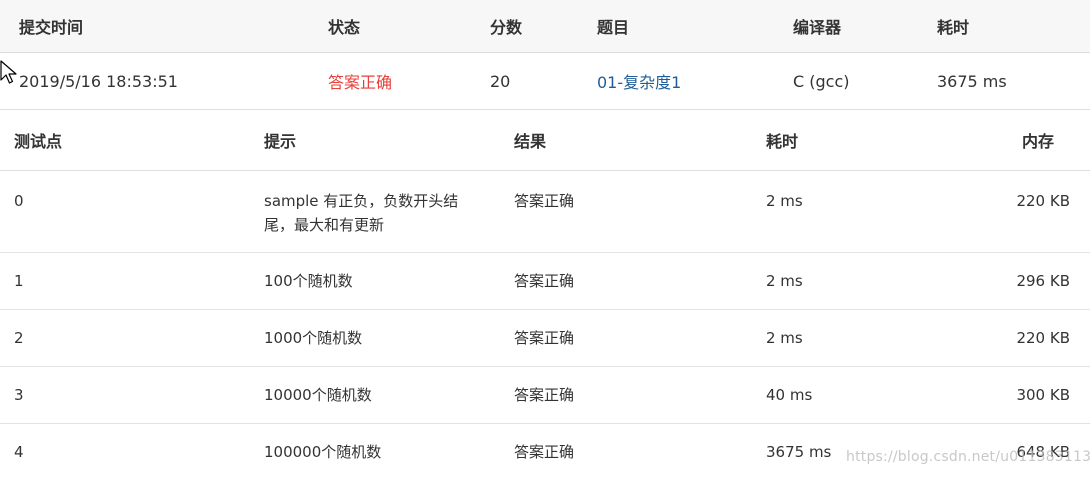 The image size is (1090, 480). I want to click on submission-time: 2019/5/16 18:53:51, so click(98, 81).